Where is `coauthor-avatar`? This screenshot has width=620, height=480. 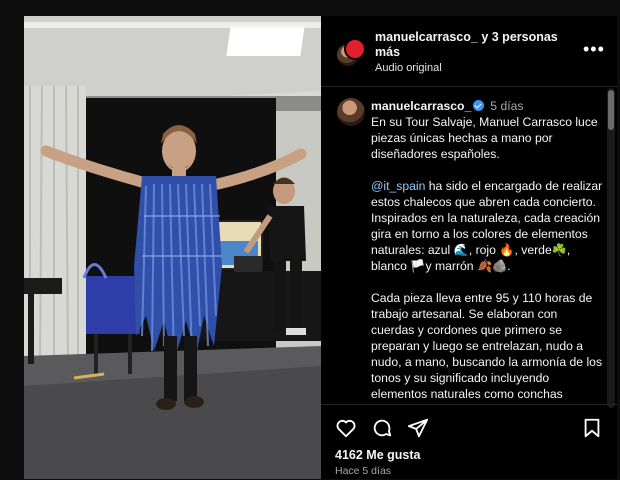 coauthor-avatar is located at coordinates (355, 49).